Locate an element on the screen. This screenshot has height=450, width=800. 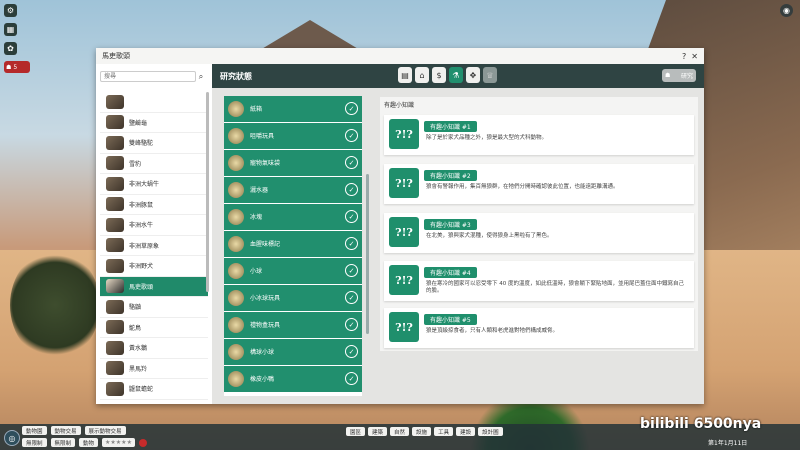
build-tool-label: 建設 is located at coordinates (466, 432).